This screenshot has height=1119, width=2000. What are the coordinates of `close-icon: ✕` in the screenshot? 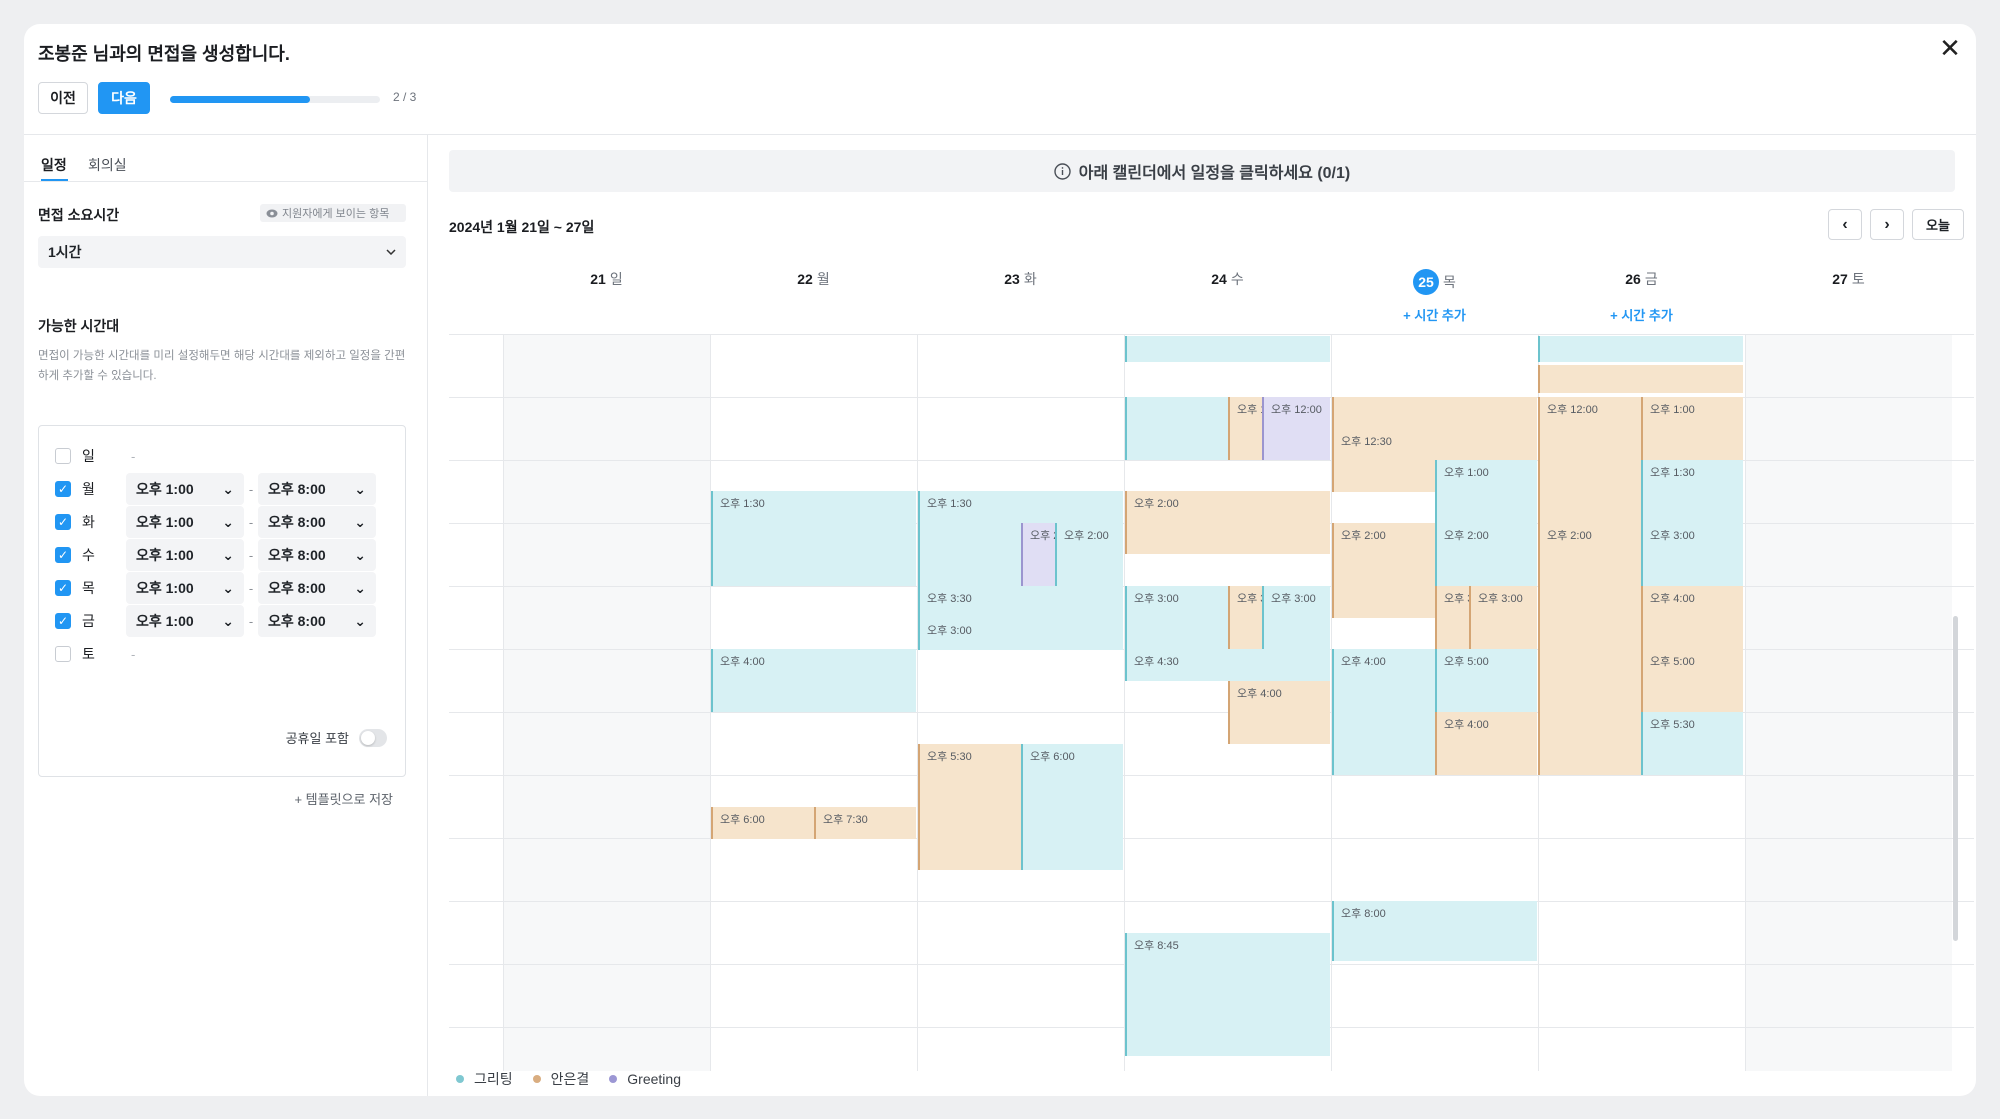 It's located at (1950, 48).